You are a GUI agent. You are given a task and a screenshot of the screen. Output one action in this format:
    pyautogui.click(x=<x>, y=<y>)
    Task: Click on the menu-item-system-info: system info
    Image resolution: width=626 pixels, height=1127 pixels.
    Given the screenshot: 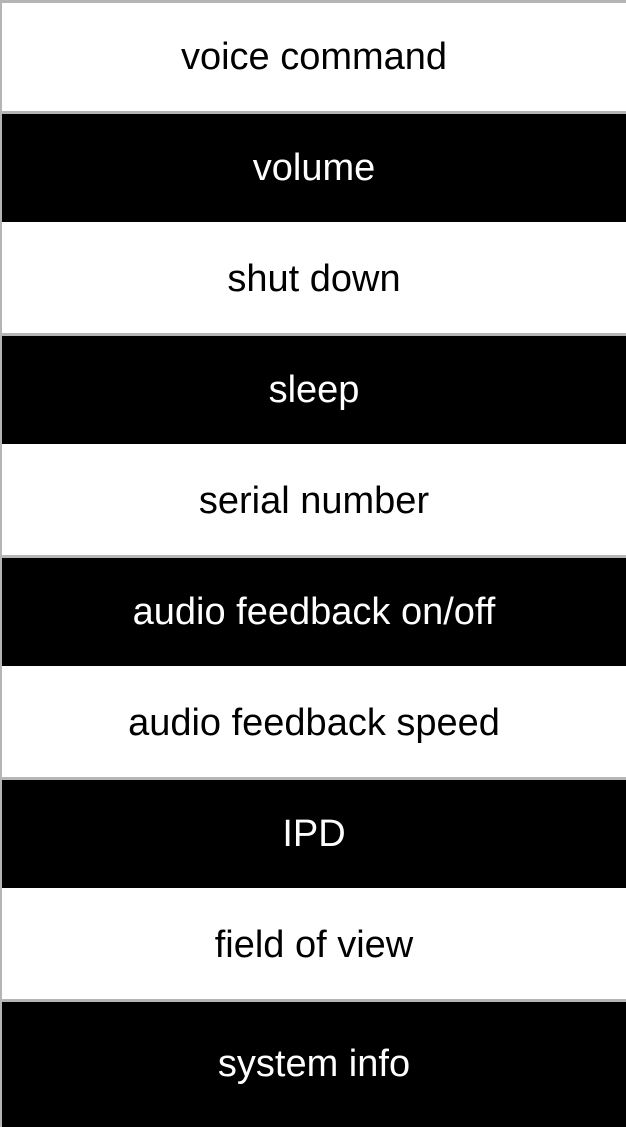 What is the action you would take?
    pyautogui.click(x=314, y=1064)
    